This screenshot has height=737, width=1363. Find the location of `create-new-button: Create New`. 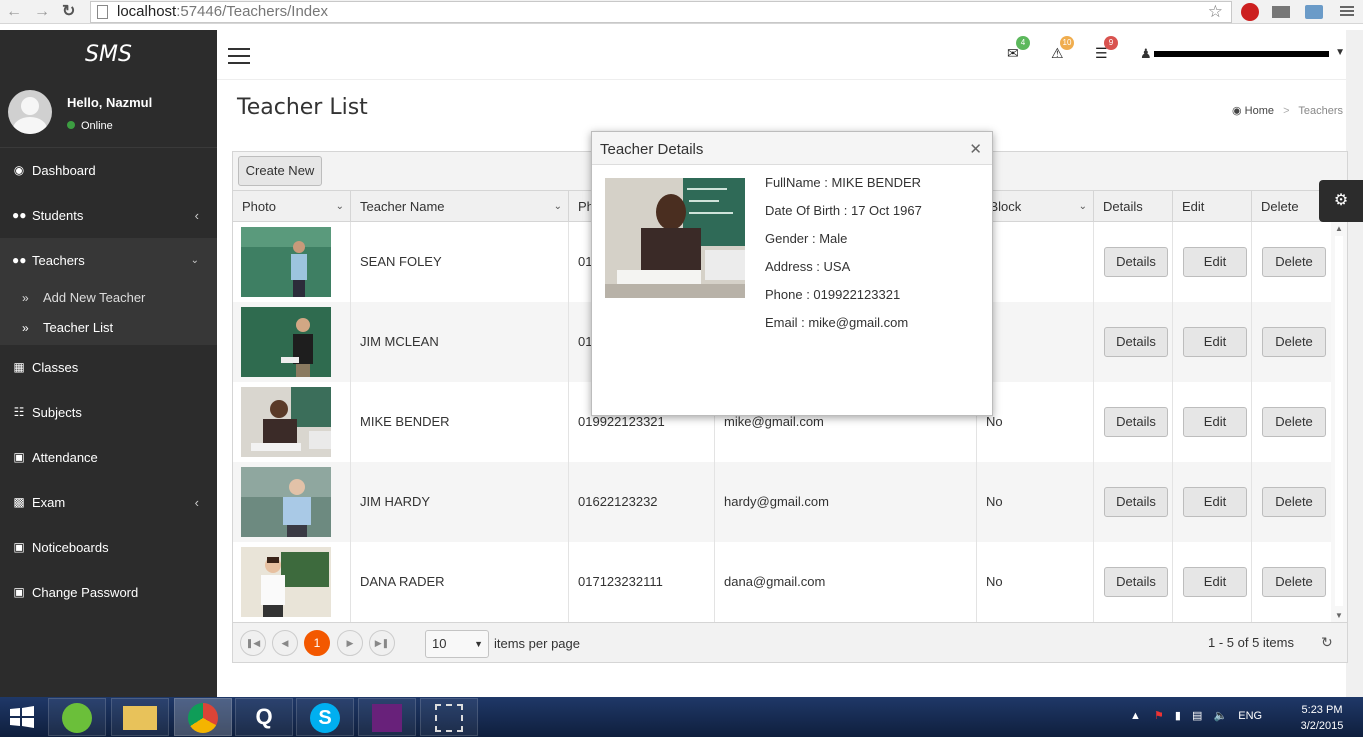

create-new-button: Create New is located at coordinates (280, 171).